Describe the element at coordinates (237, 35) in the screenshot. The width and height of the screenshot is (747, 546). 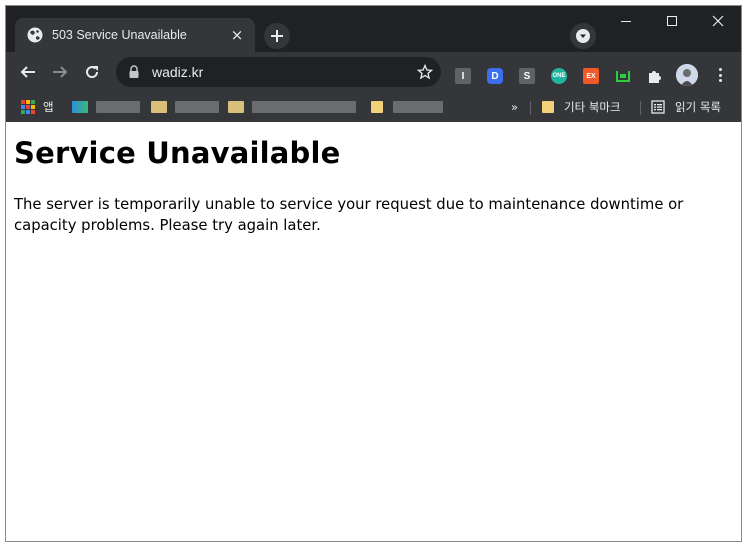
I see `tab-close-button: ×` at that location.